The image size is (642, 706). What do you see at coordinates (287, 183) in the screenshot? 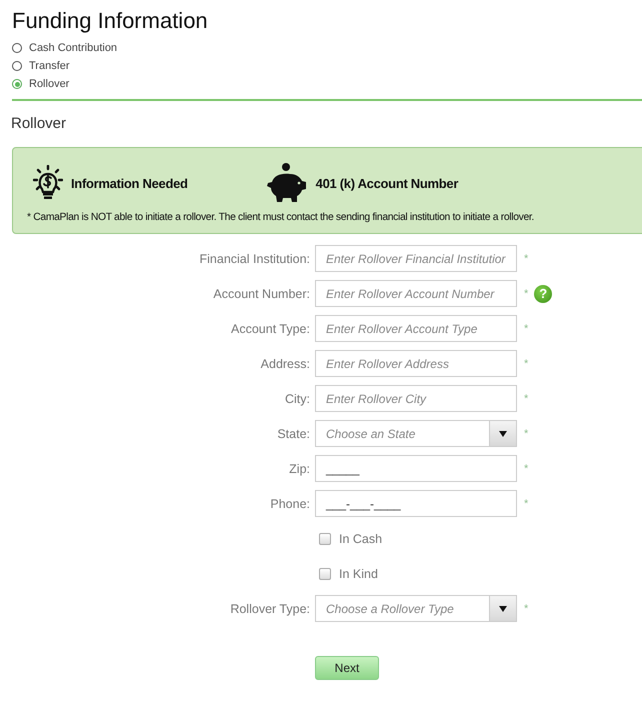
I see `piggy-bank-icon` at bounding box center [287, 183].